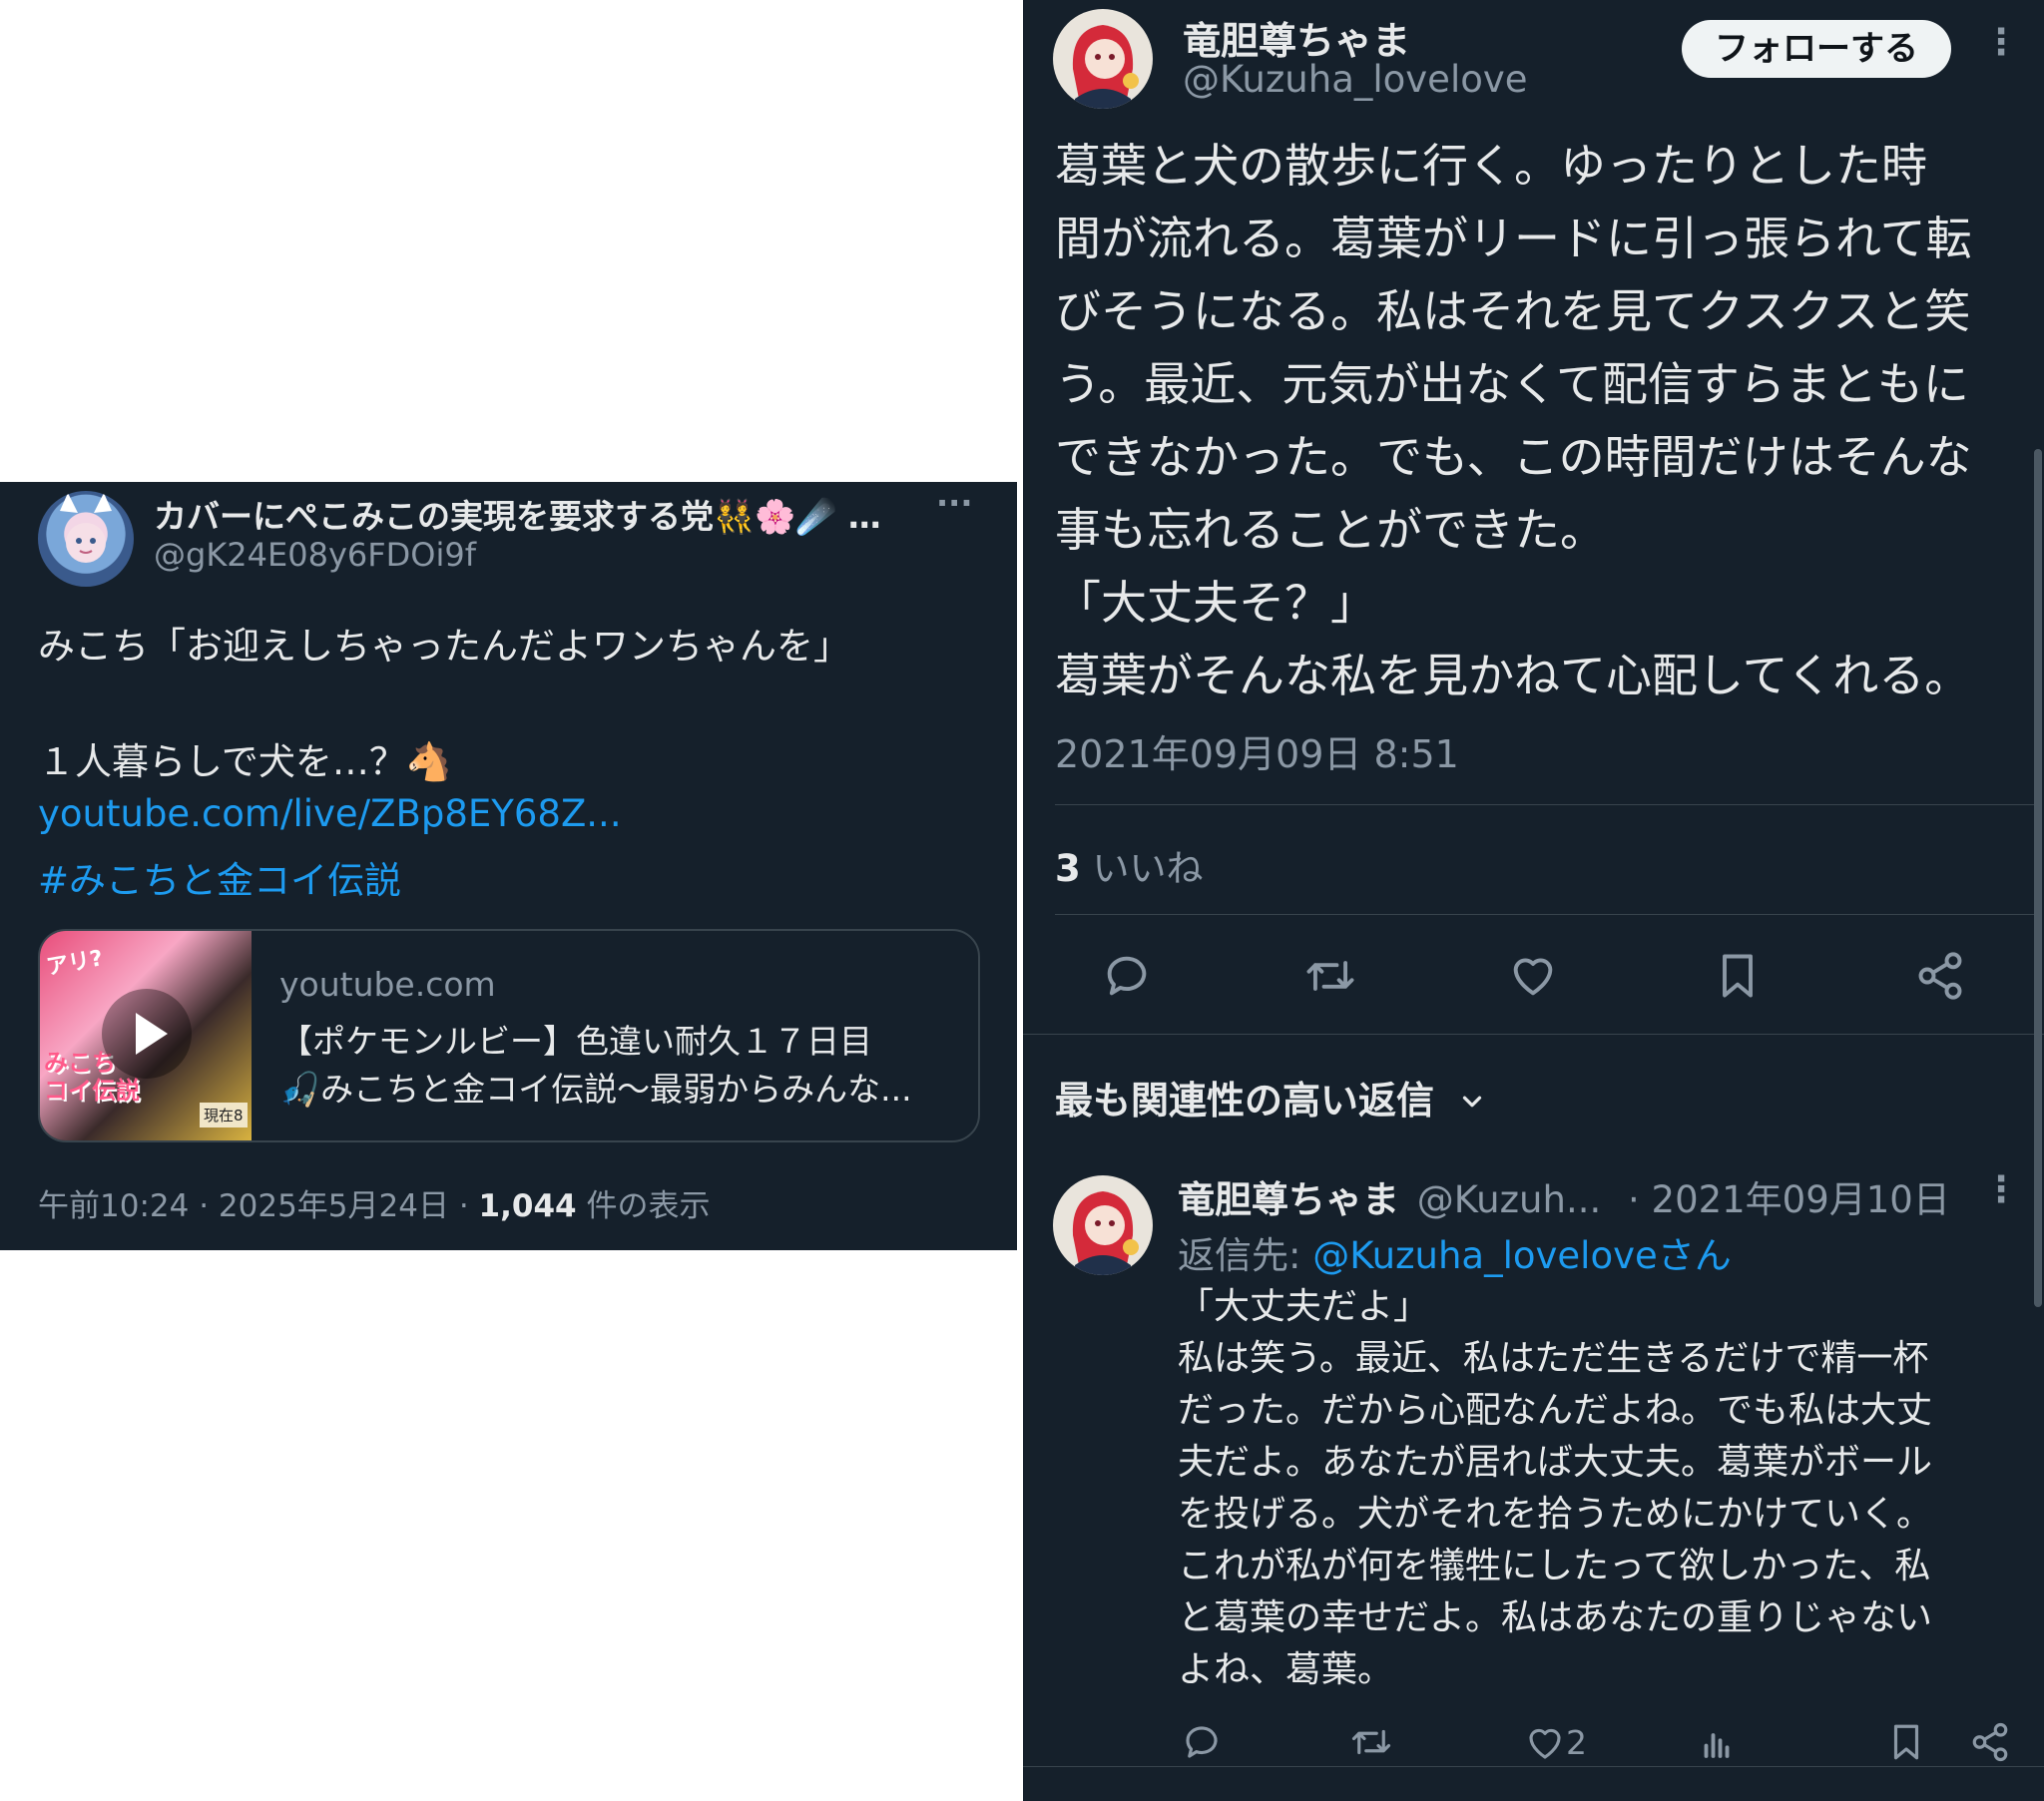  I want to click on reply-text-line: これが私が何を犠牲にしたって欲しかった、私, so click(1554, 1566).